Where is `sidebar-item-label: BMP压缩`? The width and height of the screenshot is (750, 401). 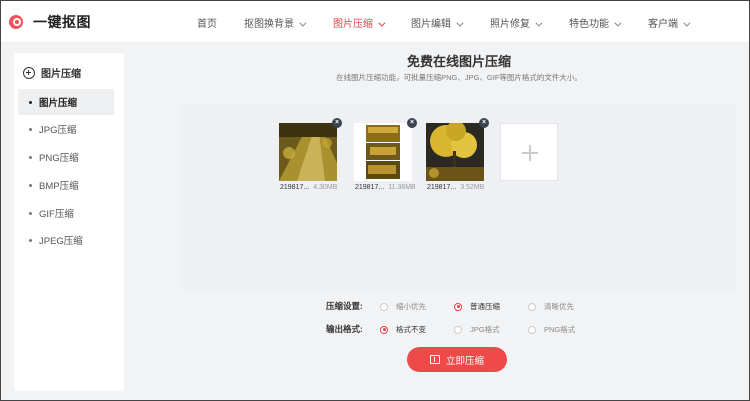
sidebar-item-label: BMP压缩 is located at coordinates (59, 186).